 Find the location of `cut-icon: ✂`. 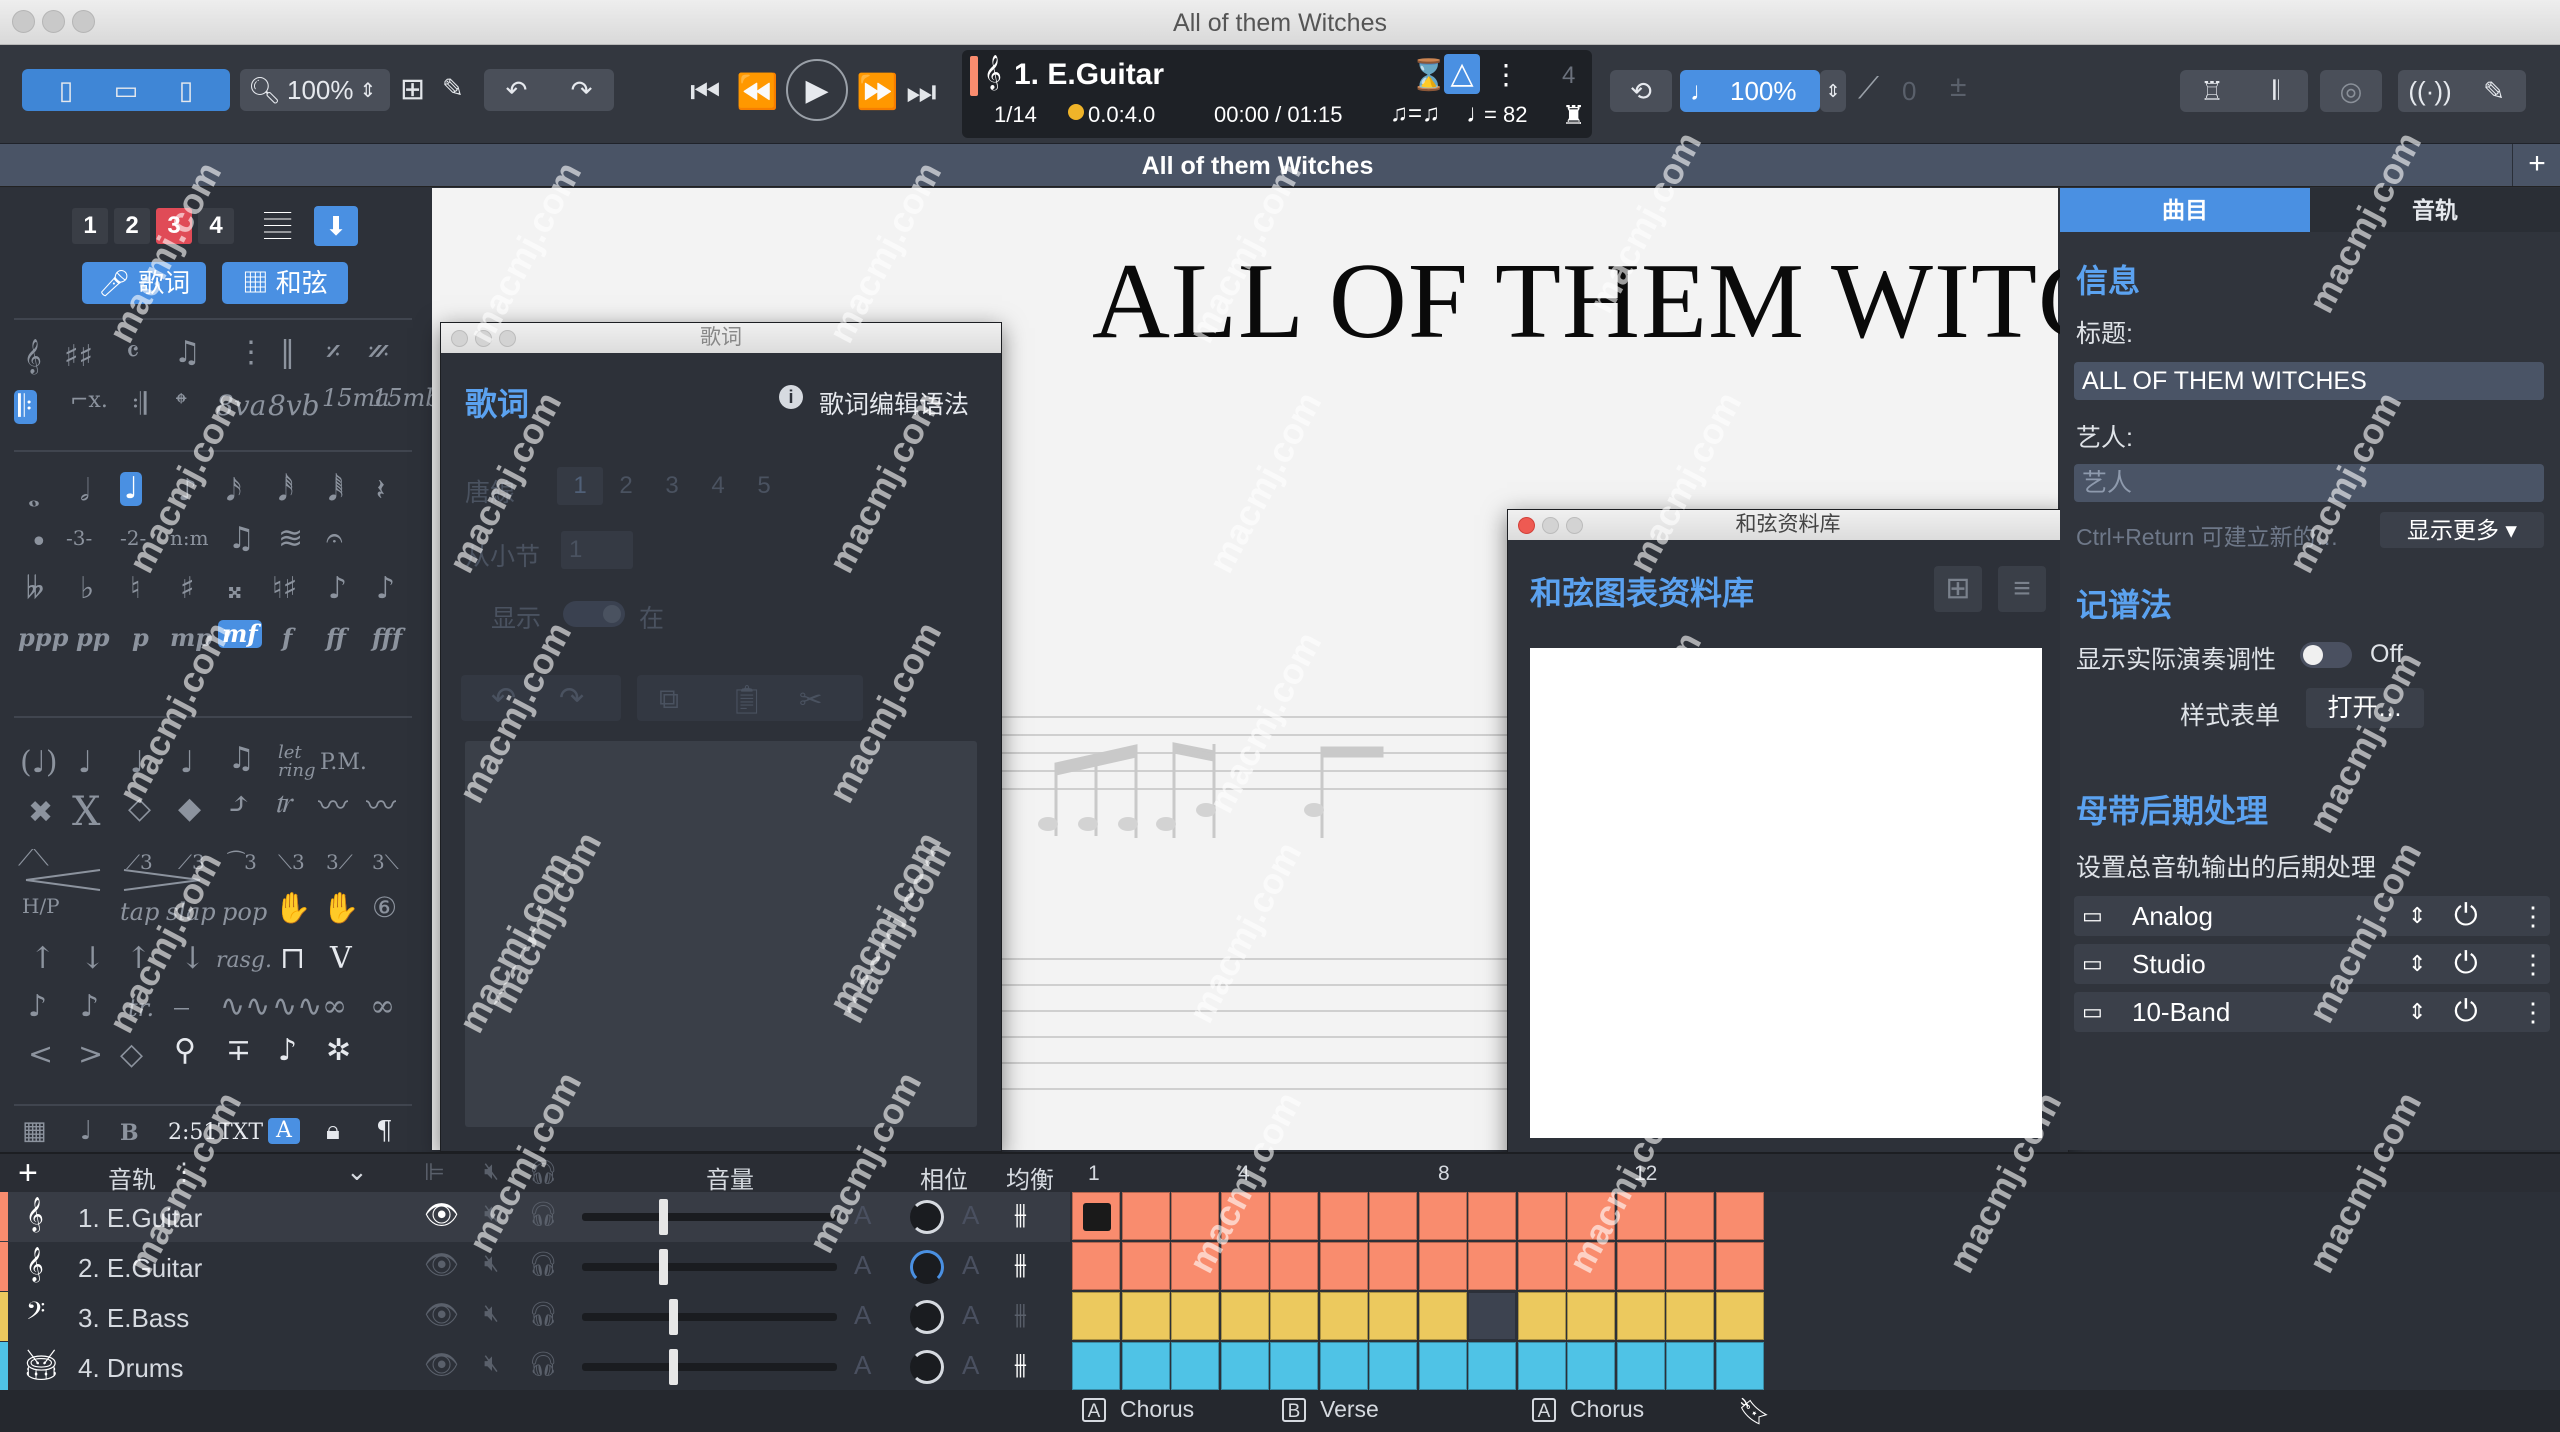

cut-icon: ✂ is located at coordinates (810, 699).